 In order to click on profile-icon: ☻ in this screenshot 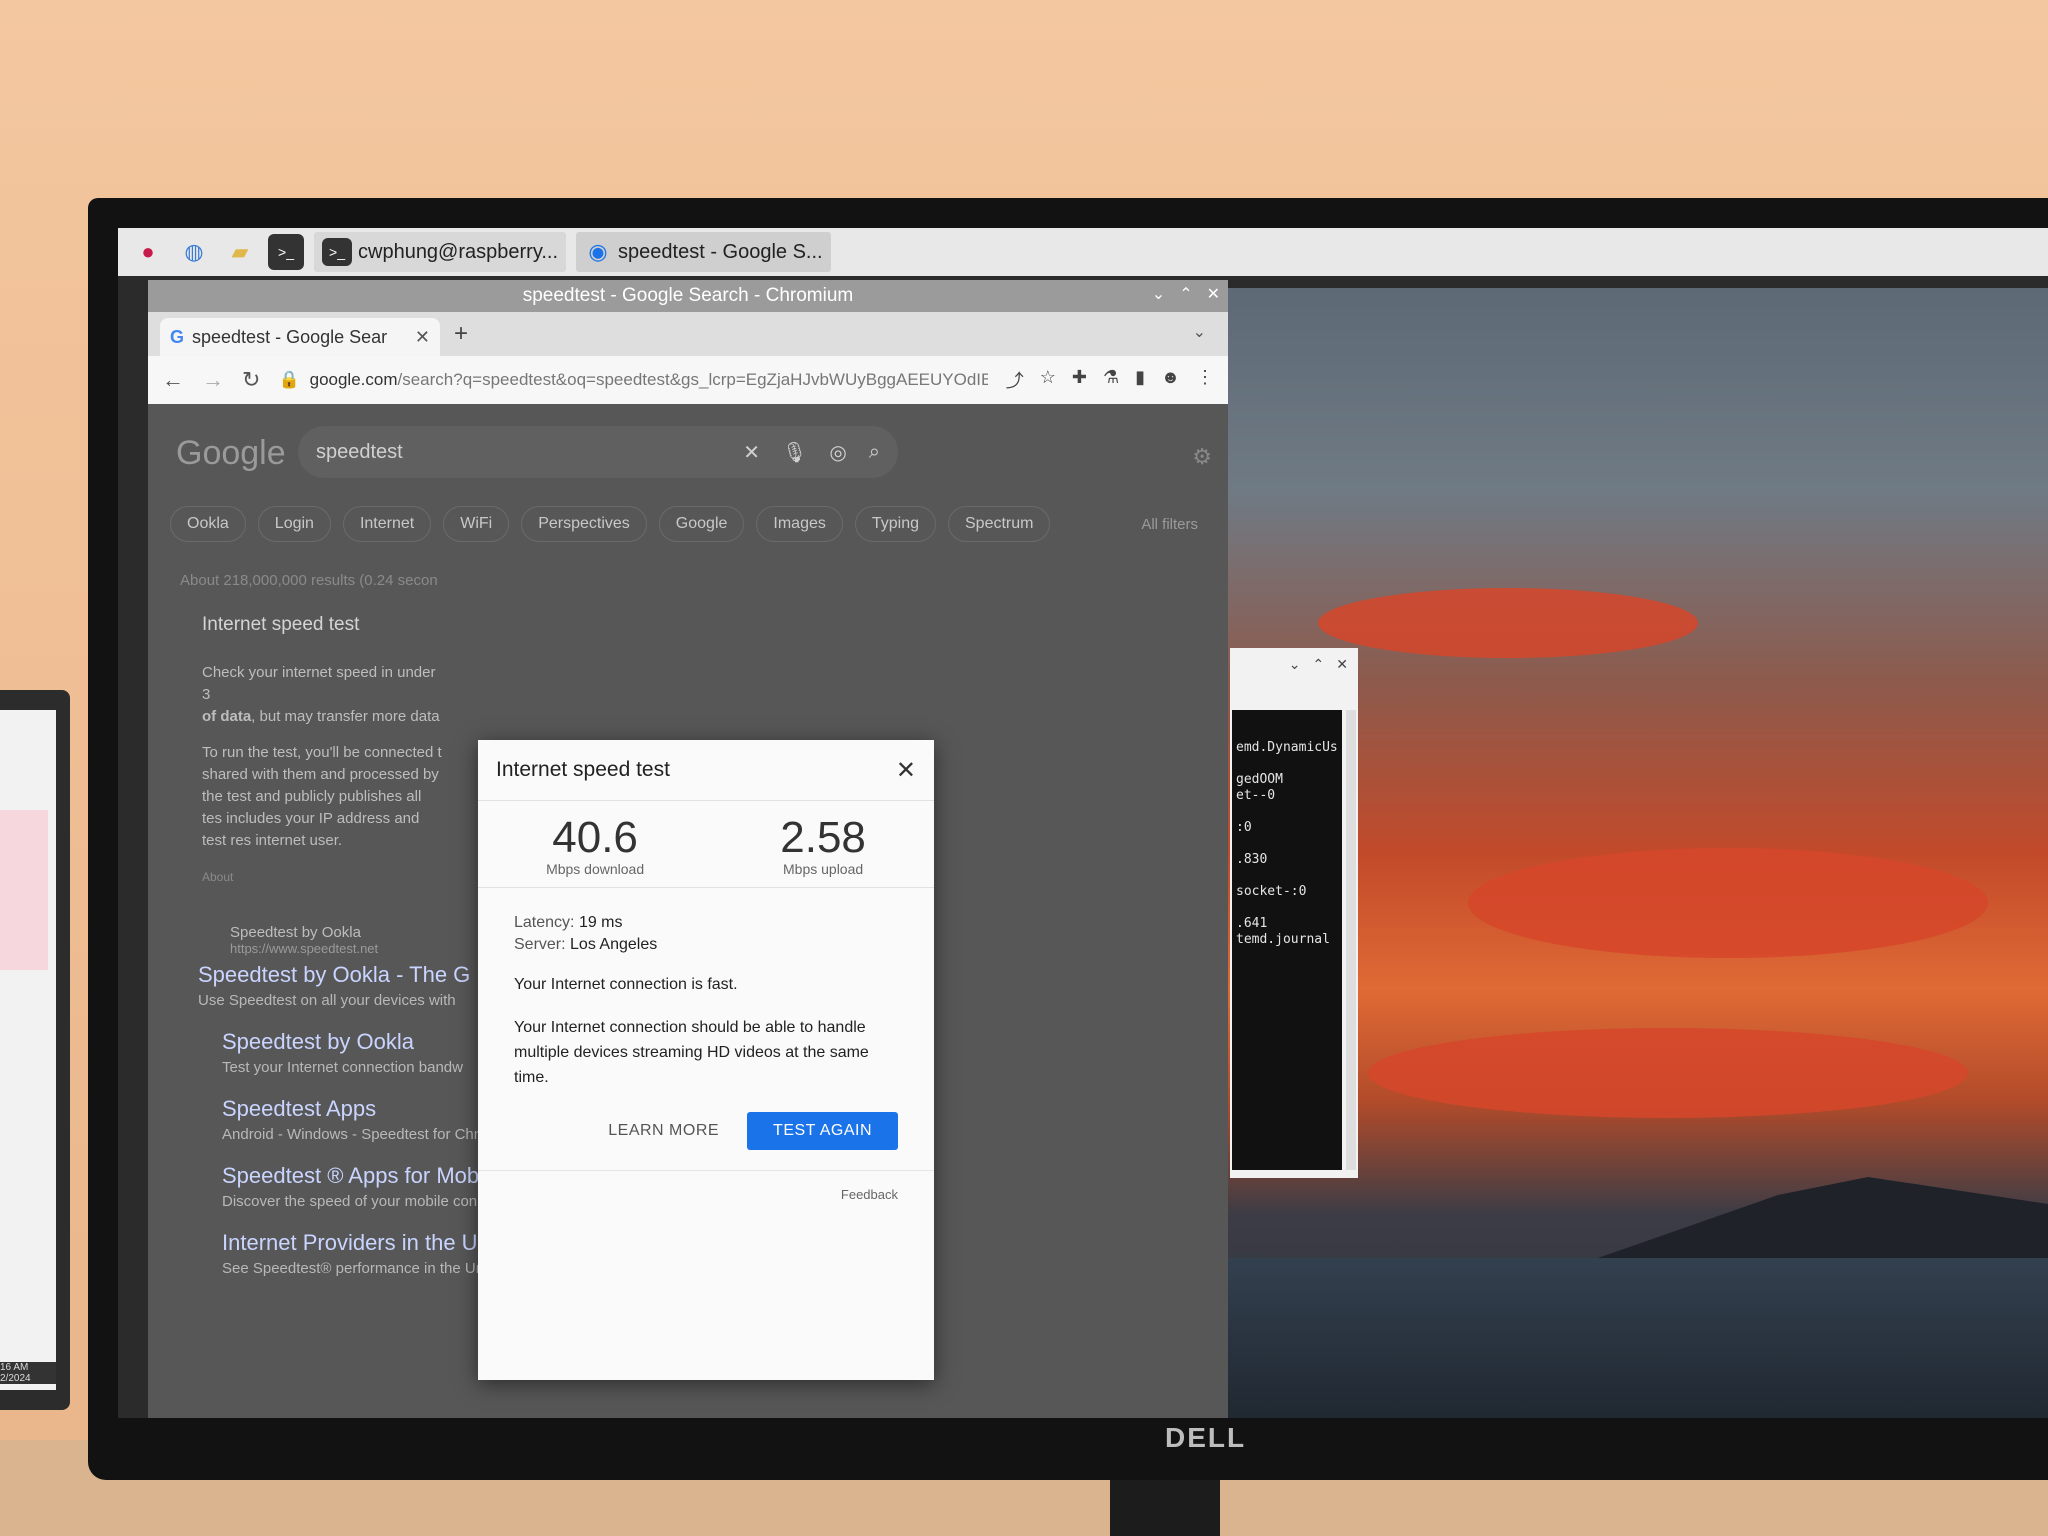, I will do `click(1170, 380)`.